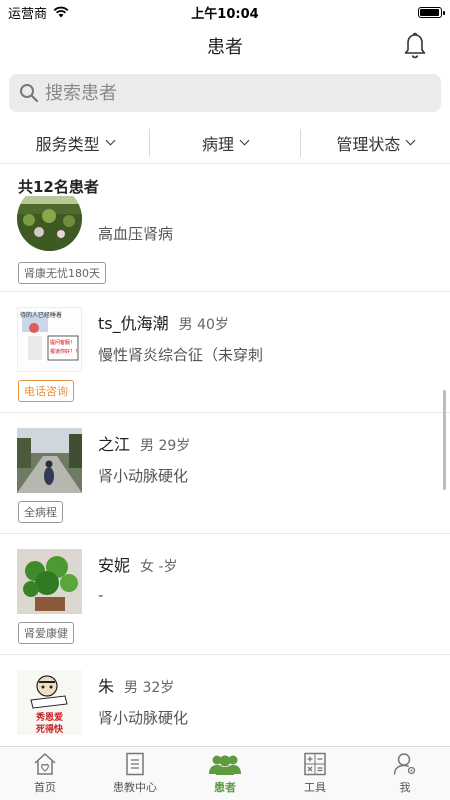 The height and width of the screenshot is (800, 450). Describe the element at coordinates (225, 787) in the screenshot. I see `tab-label: 患者` at that location.